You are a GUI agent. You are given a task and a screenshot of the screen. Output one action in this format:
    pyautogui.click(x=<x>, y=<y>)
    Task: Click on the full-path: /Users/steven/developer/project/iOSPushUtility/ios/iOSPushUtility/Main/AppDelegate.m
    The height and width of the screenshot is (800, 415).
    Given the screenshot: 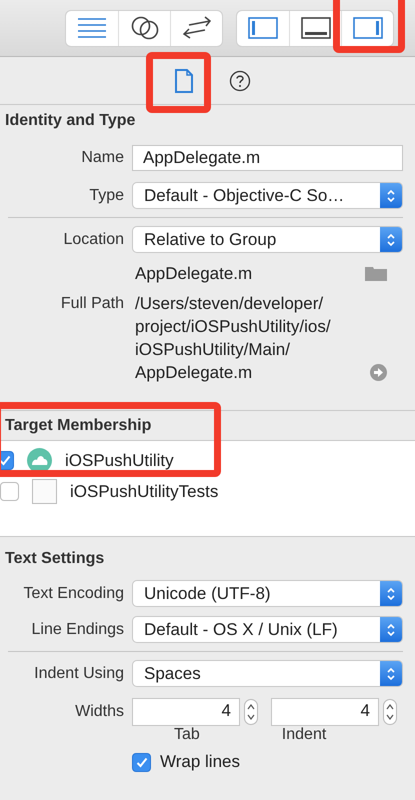 What is the action you would take?
    pyautogui.click(x=233, y=338)
    